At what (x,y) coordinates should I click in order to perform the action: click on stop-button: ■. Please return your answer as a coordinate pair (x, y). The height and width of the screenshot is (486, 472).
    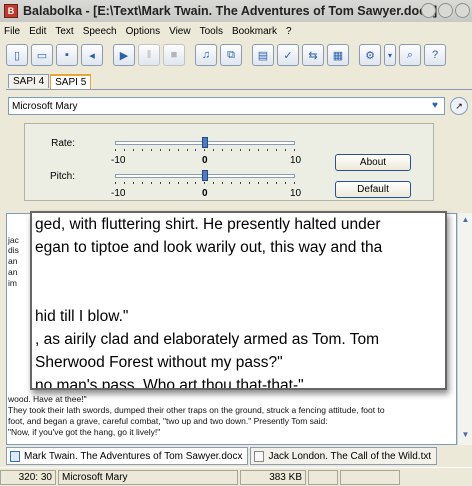
    Looking at the image, I should click on (174, 55).